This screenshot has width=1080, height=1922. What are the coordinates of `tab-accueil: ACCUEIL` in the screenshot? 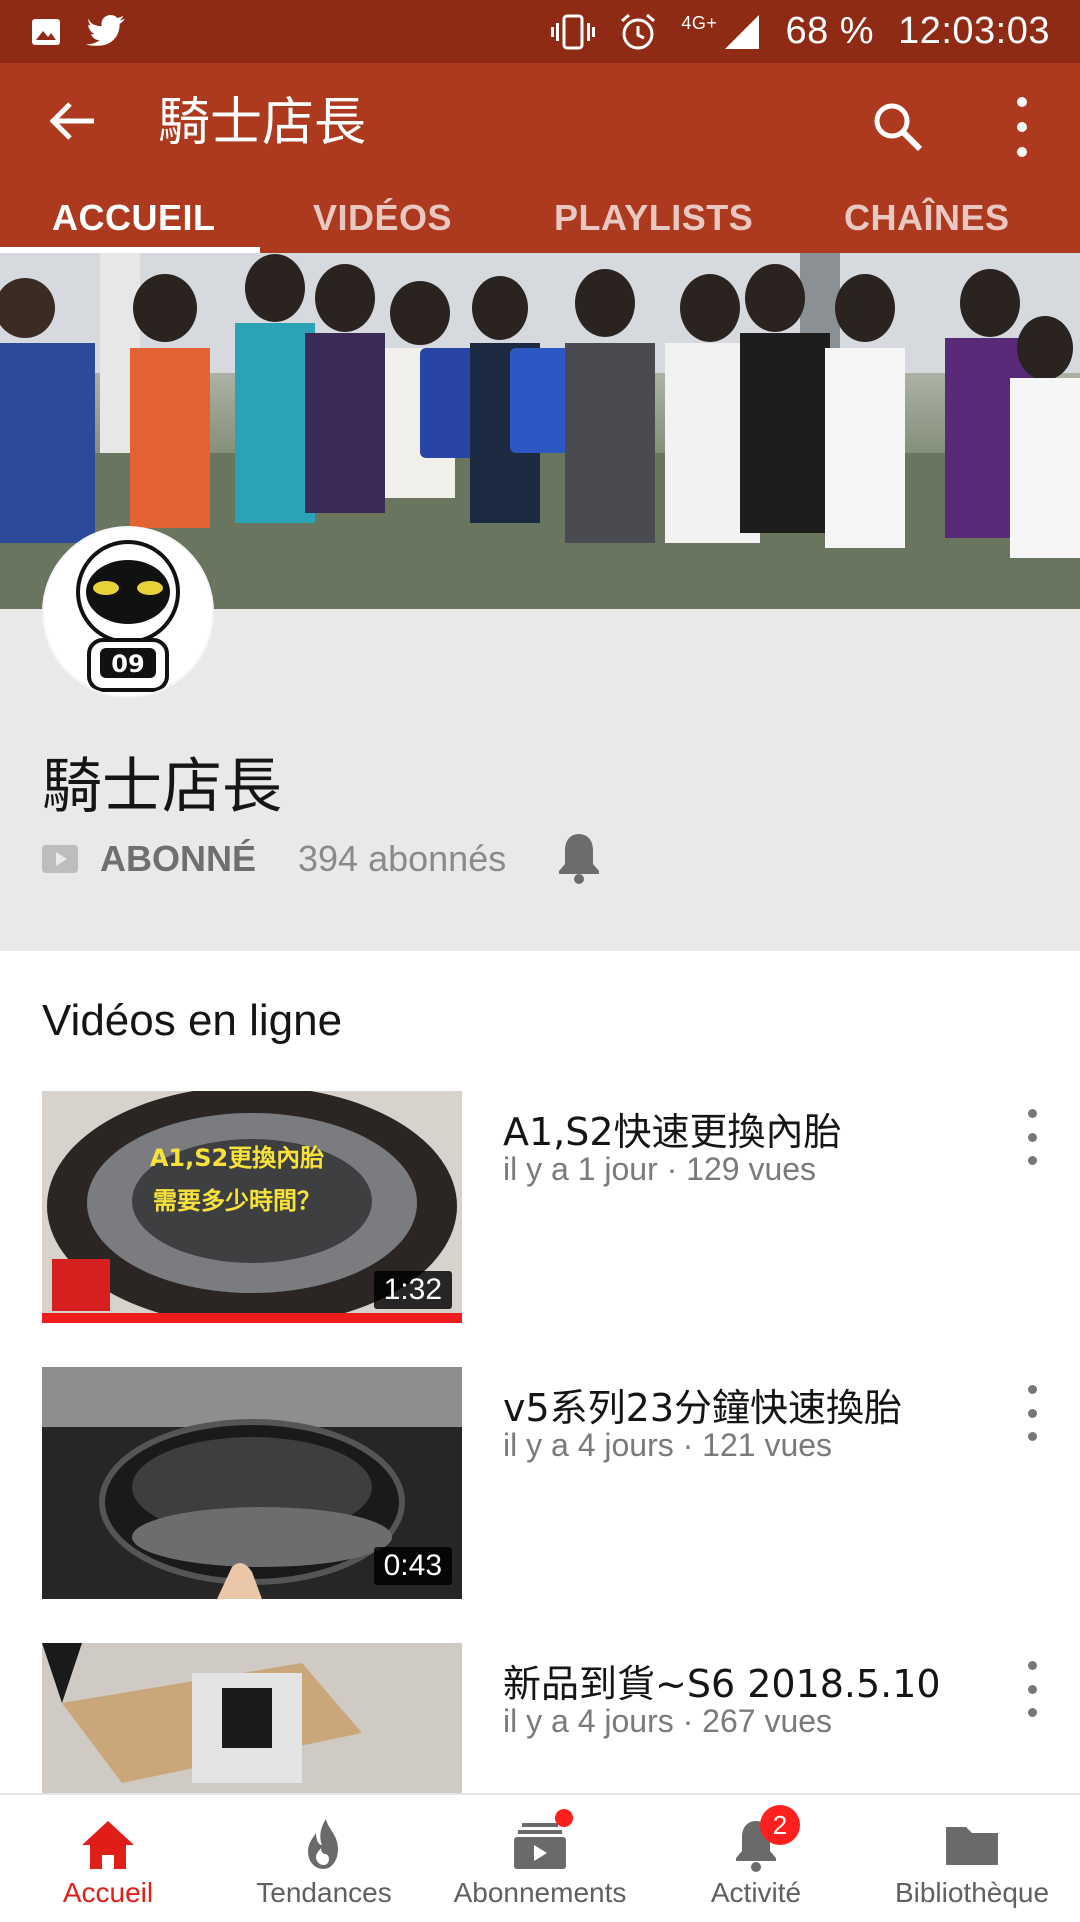 It's located at (134, 218).